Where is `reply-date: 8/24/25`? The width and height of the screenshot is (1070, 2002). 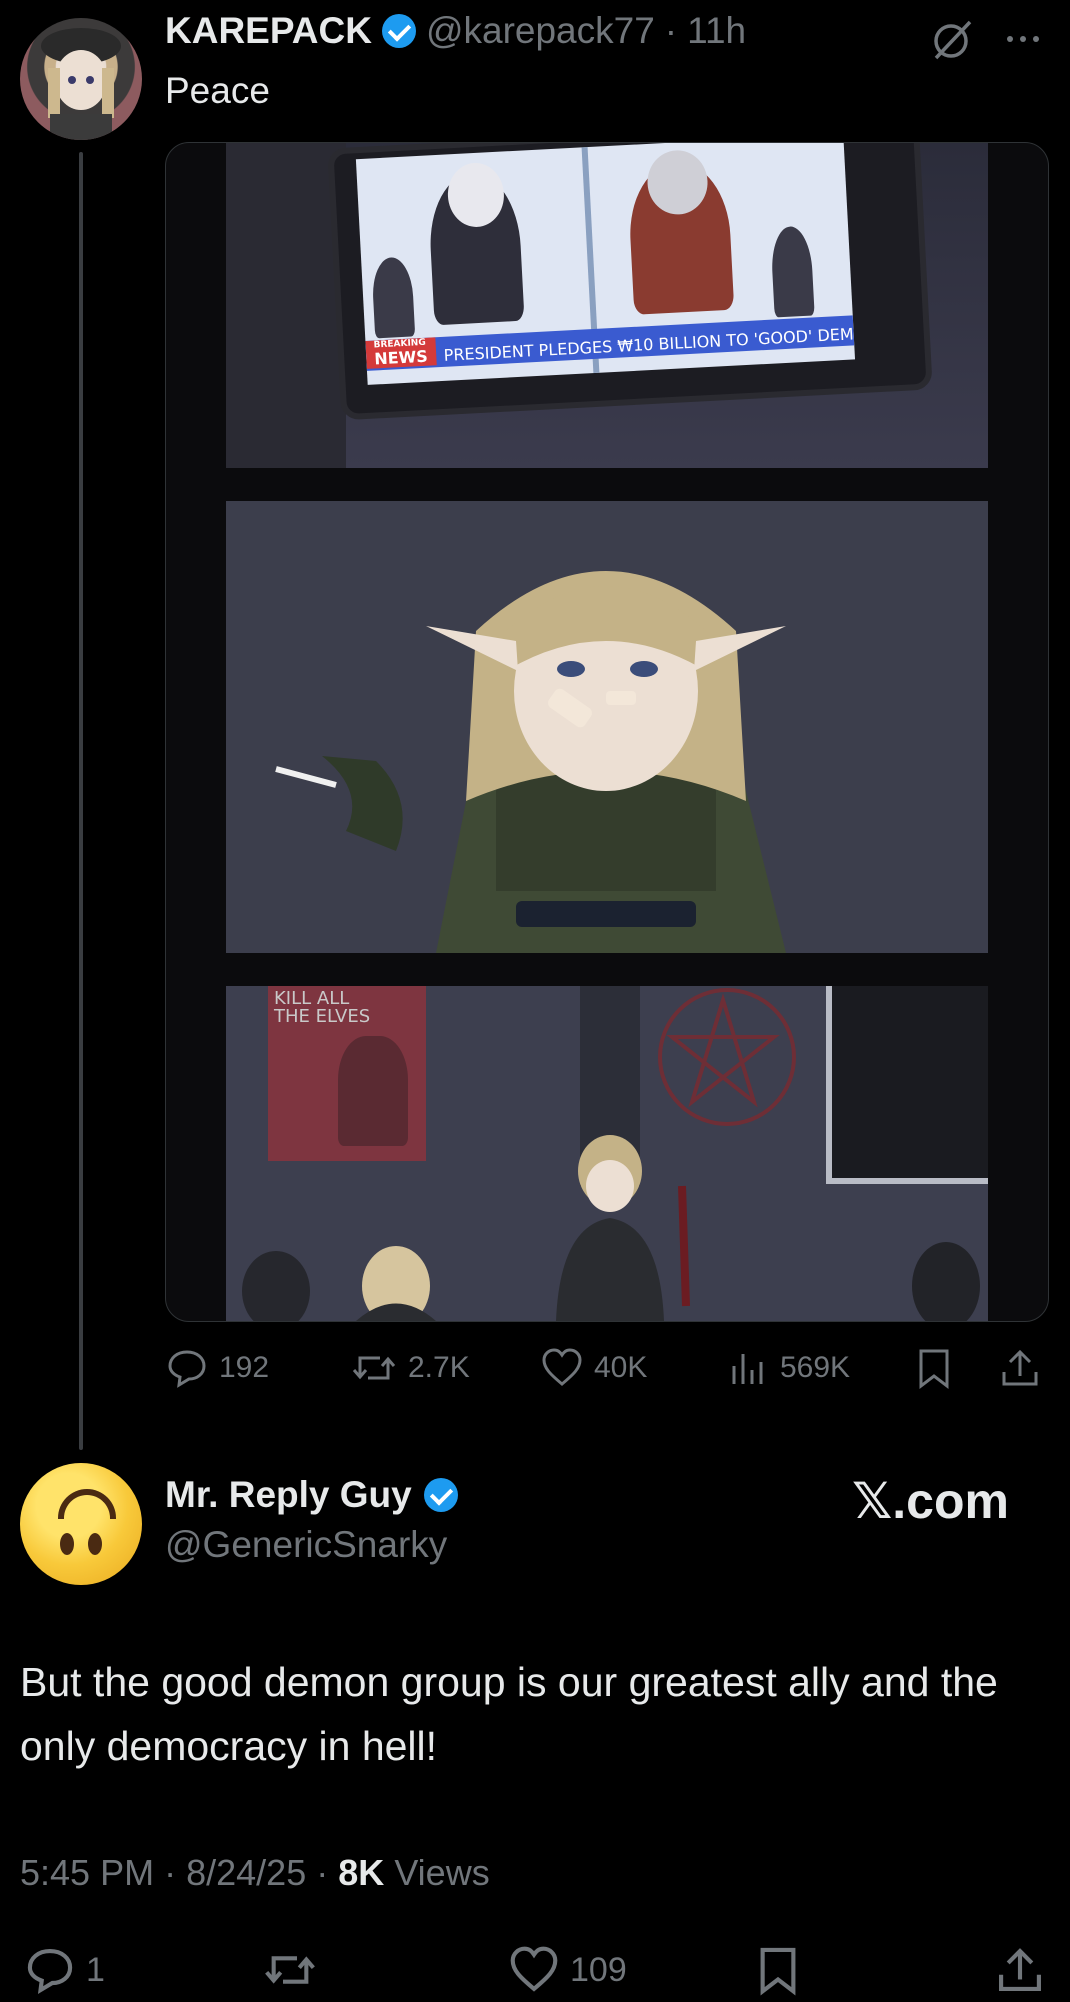
reply-date: 8/24/25 is located at coordinates (246, 1872).